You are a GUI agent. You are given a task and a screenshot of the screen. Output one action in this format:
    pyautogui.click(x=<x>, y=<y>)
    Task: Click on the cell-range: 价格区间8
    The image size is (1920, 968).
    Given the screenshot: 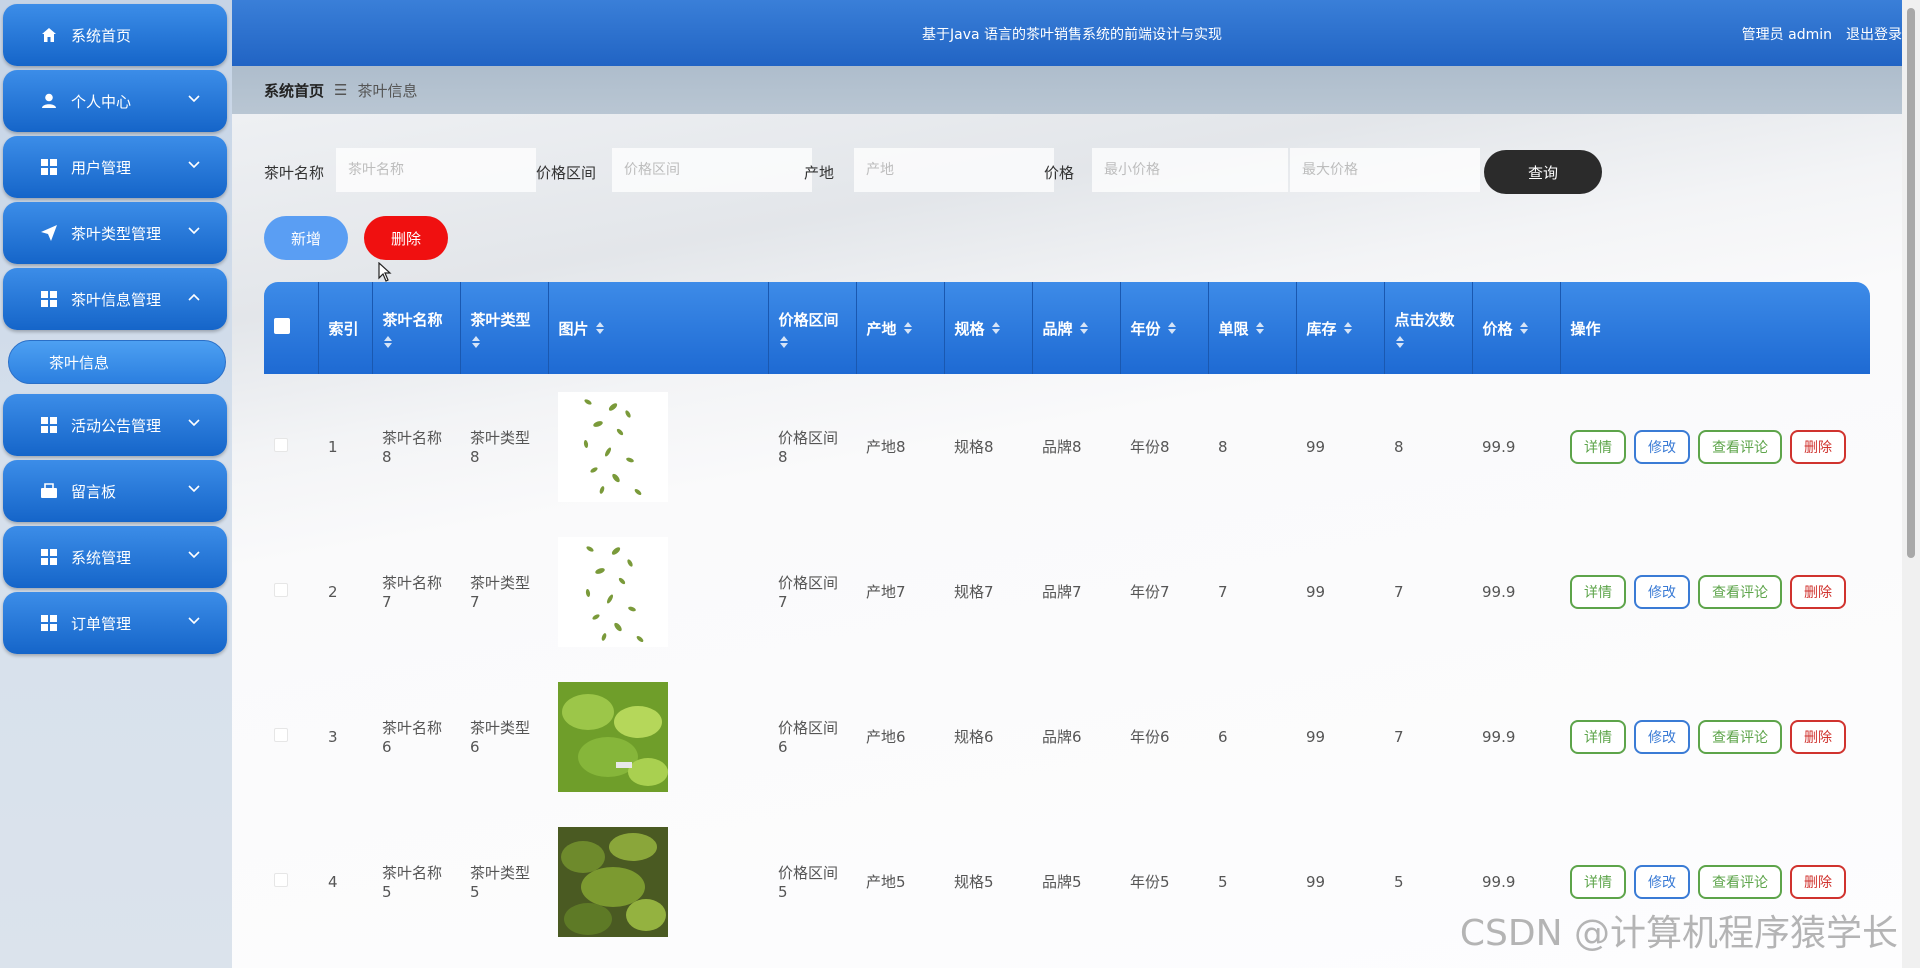 What is the action you would take?
    pyautogui.click(x=808, y=447)
    